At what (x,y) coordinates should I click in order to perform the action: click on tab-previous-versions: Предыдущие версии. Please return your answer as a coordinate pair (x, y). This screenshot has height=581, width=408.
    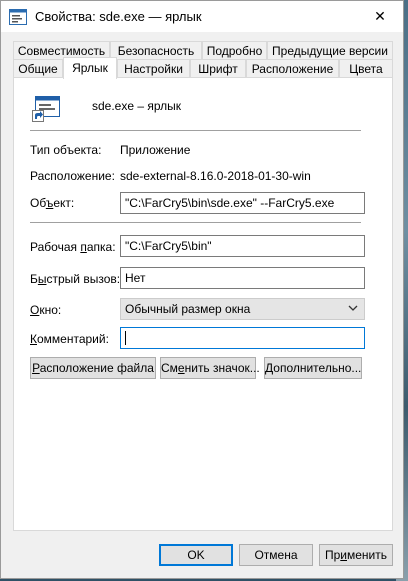
    Looking at the image, I should click on (330, 50).